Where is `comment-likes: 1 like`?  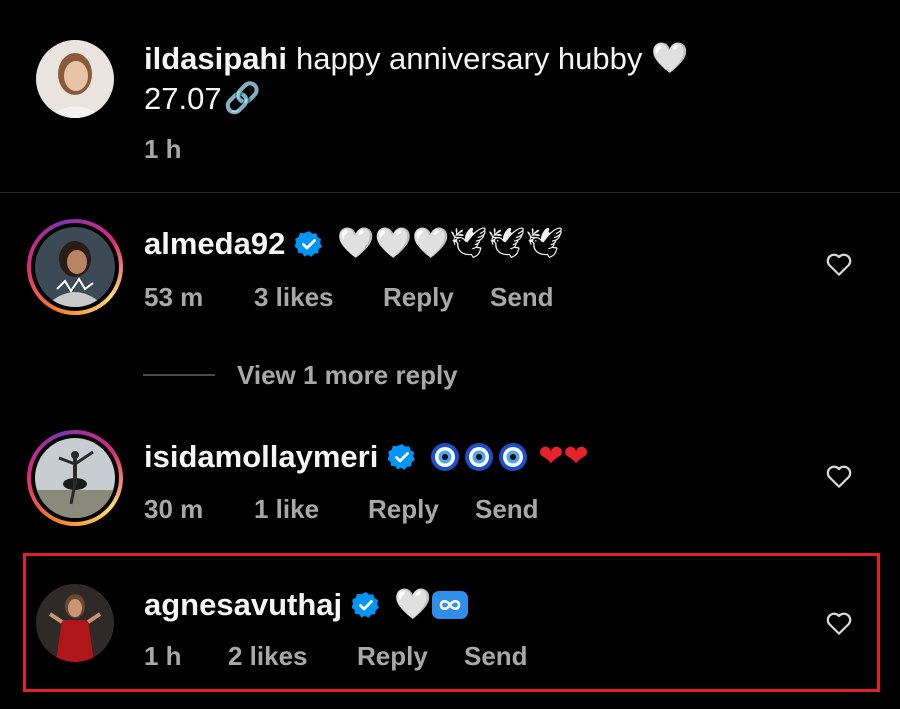 comment-likes: 1 like is located at coordinates (286, 509).